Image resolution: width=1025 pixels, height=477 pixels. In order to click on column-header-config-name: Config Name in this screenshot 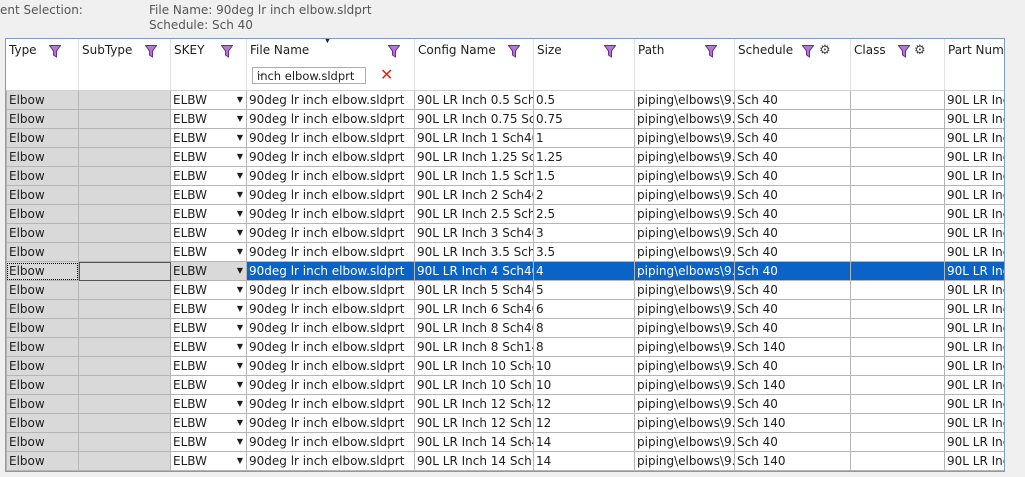, I will do `click(474, 64)`.